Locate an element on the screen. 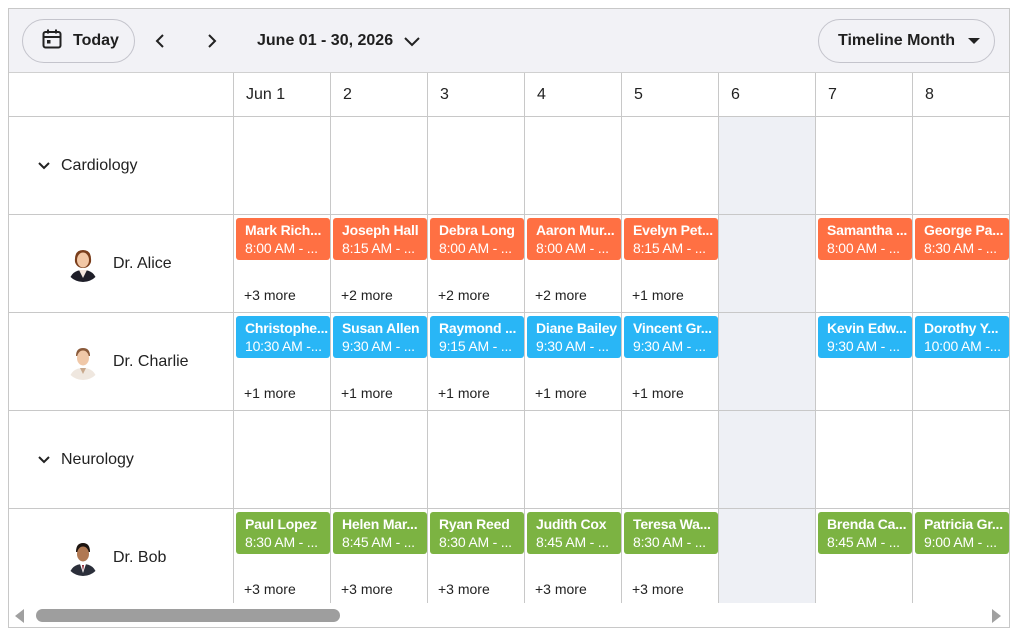 The height and width of the screenshot is (637, 1018). today-button: Today is located at coordinates (78, 41).